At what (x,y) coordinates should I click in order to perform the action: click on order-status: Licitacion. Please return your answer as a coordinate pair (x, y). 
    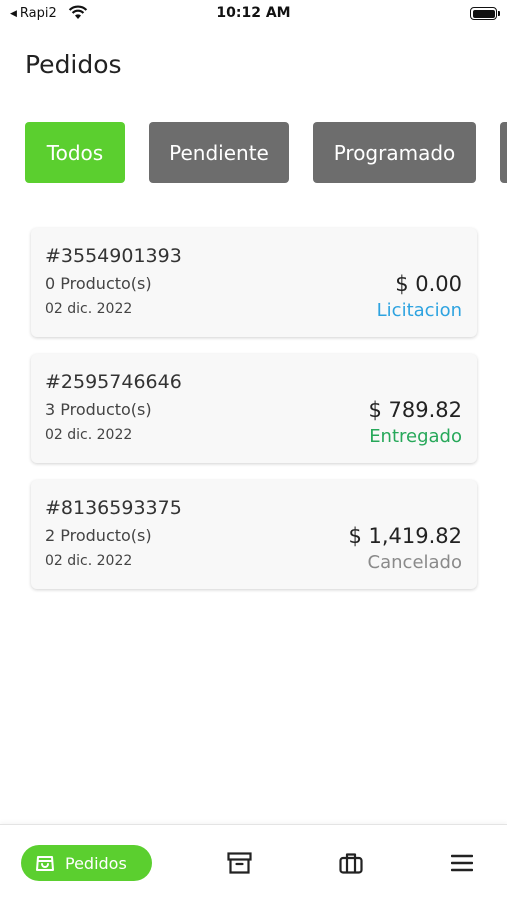
    Looking at the image, I should click on (419, 310).